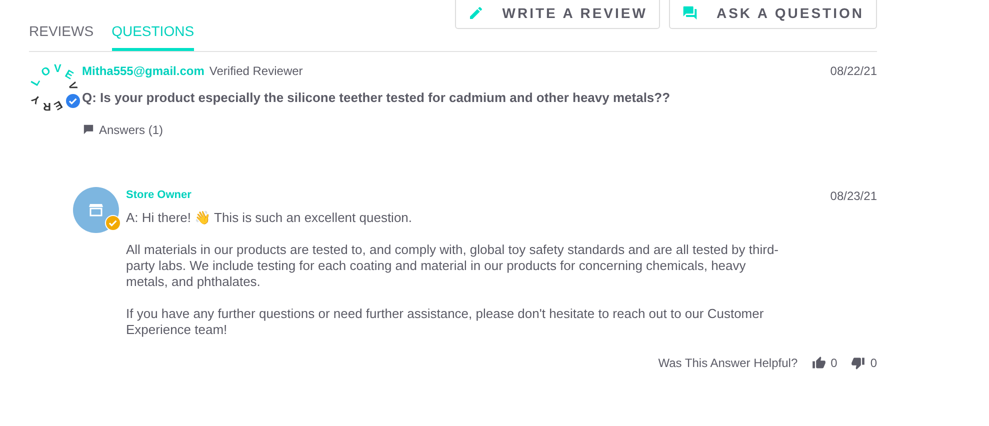  Describe the element at coordinates (453, 266) in the screenshot. I see `answer-paragraph: All materials in our products are tested to, and comply with, global toy safety standards and are all tested by third-party labs. We include testing for each coating and material in our products for concerning chemicals, heavy metals, and phthalates.` at that location.